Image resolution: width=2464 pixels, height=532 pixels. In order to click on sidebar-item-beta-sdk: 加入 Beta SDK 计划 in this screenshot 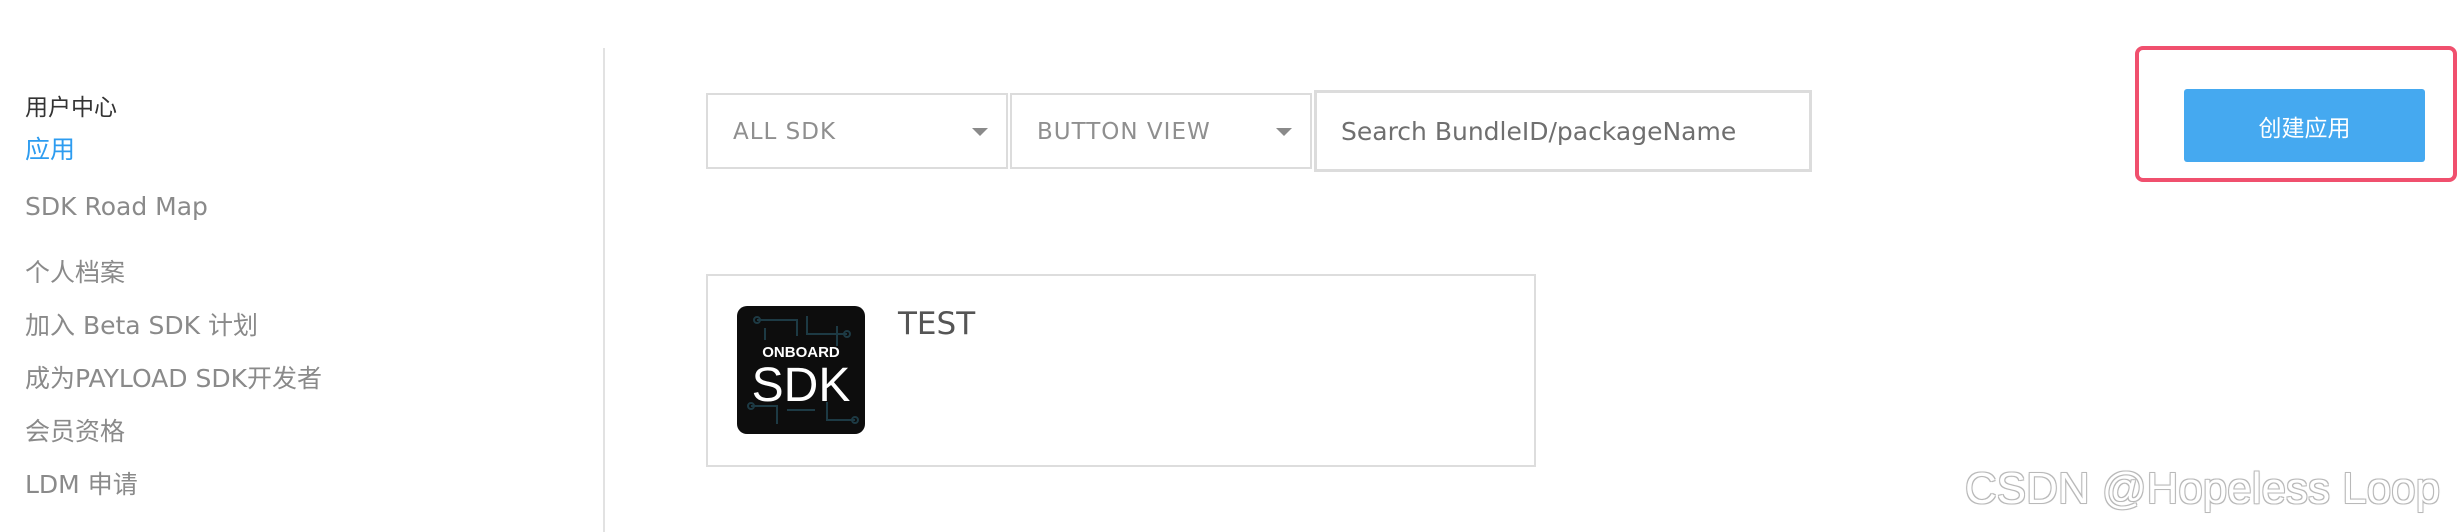, I will do `click(141, 324)`.